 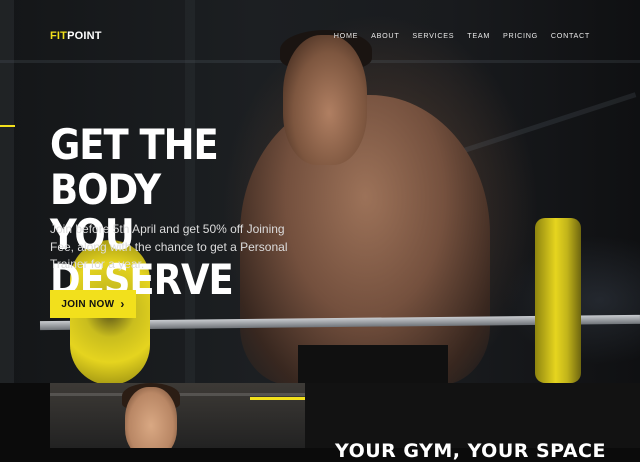 What do you see at coordinates (151, 417) in the screenshot?
I see `trainer-face` at bounding box center [151, 417].